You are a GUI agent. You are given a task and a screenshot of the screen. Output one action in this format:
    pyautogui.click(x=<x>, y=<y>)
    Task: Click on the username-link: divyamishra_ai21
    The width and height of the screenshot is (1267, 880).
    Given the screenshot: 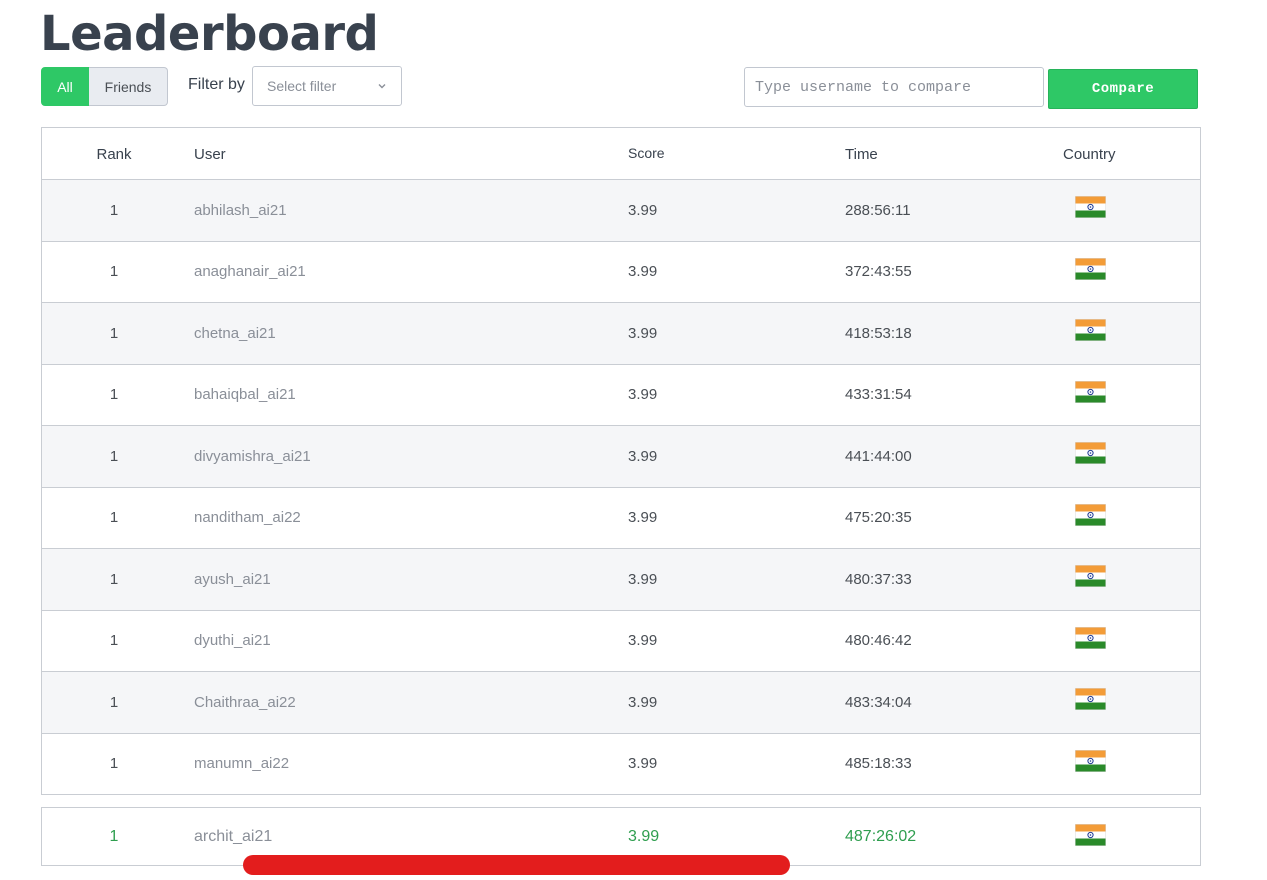 What is the action you would take?
    pyautogui.click(x=252, y=456)
    